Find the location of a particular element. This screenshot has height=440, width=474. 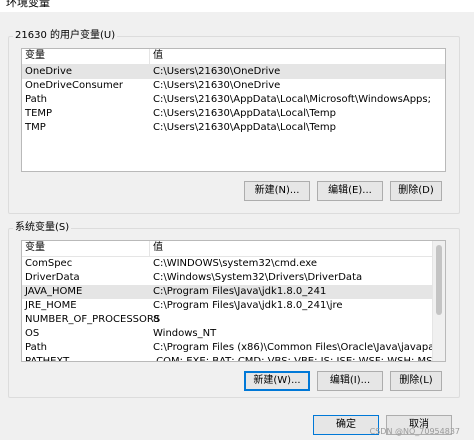

variable-name: OneDrive is located at coordinates (49, 71).